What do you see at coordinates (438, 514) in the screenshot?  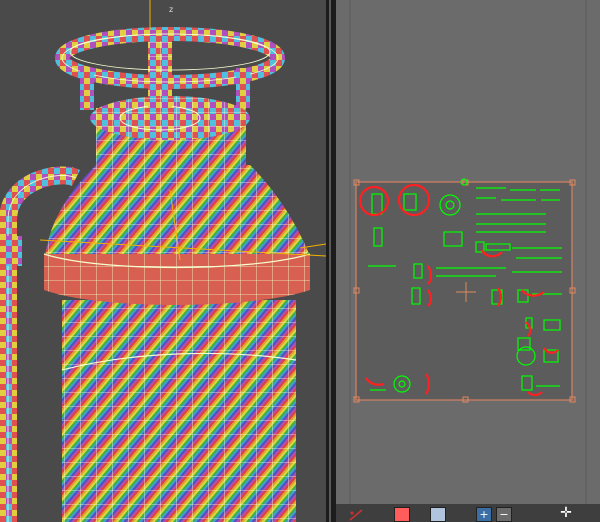 I see `box-icon` at bounding box center [438, 514].